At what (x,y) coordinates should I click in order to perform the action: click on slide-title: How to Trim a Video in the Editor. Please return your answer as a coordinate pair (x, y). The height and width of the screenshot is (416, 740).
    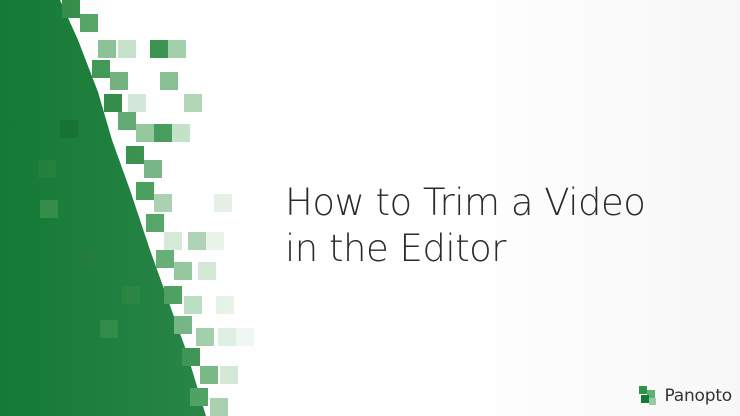
    Looking at the image, I should click on (500, 226).